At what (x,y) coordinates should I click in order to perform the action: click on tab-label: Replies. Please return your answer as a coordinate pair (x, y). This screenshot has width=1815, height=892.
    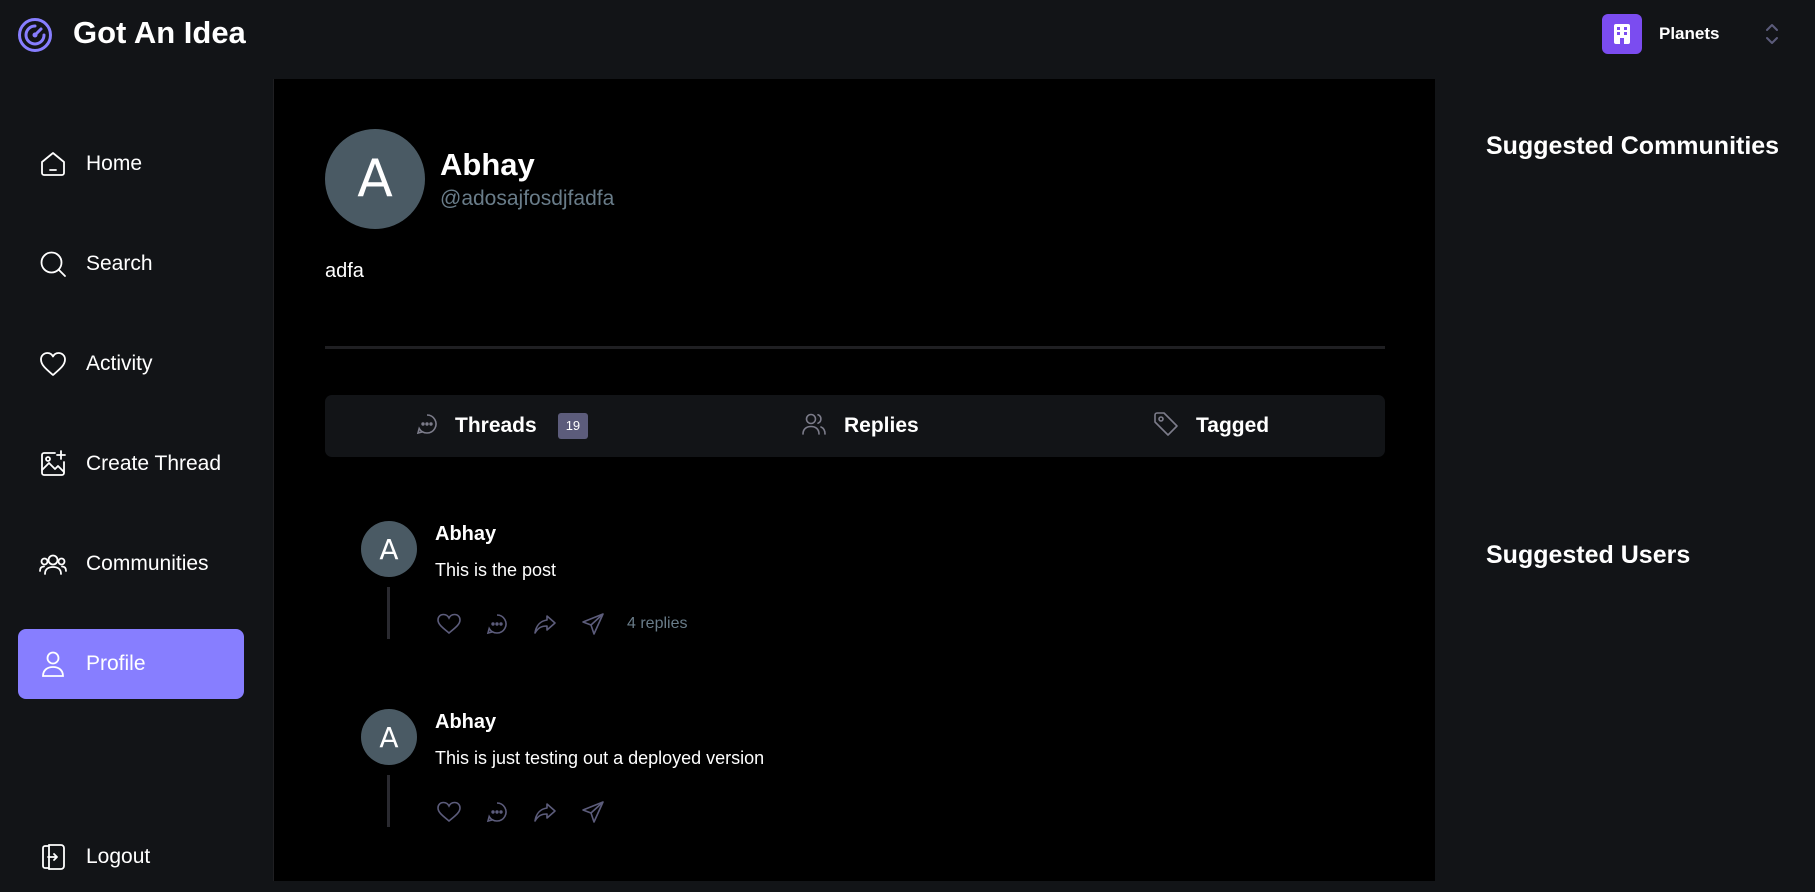
    Looking at the image, I should click on (881, 425).